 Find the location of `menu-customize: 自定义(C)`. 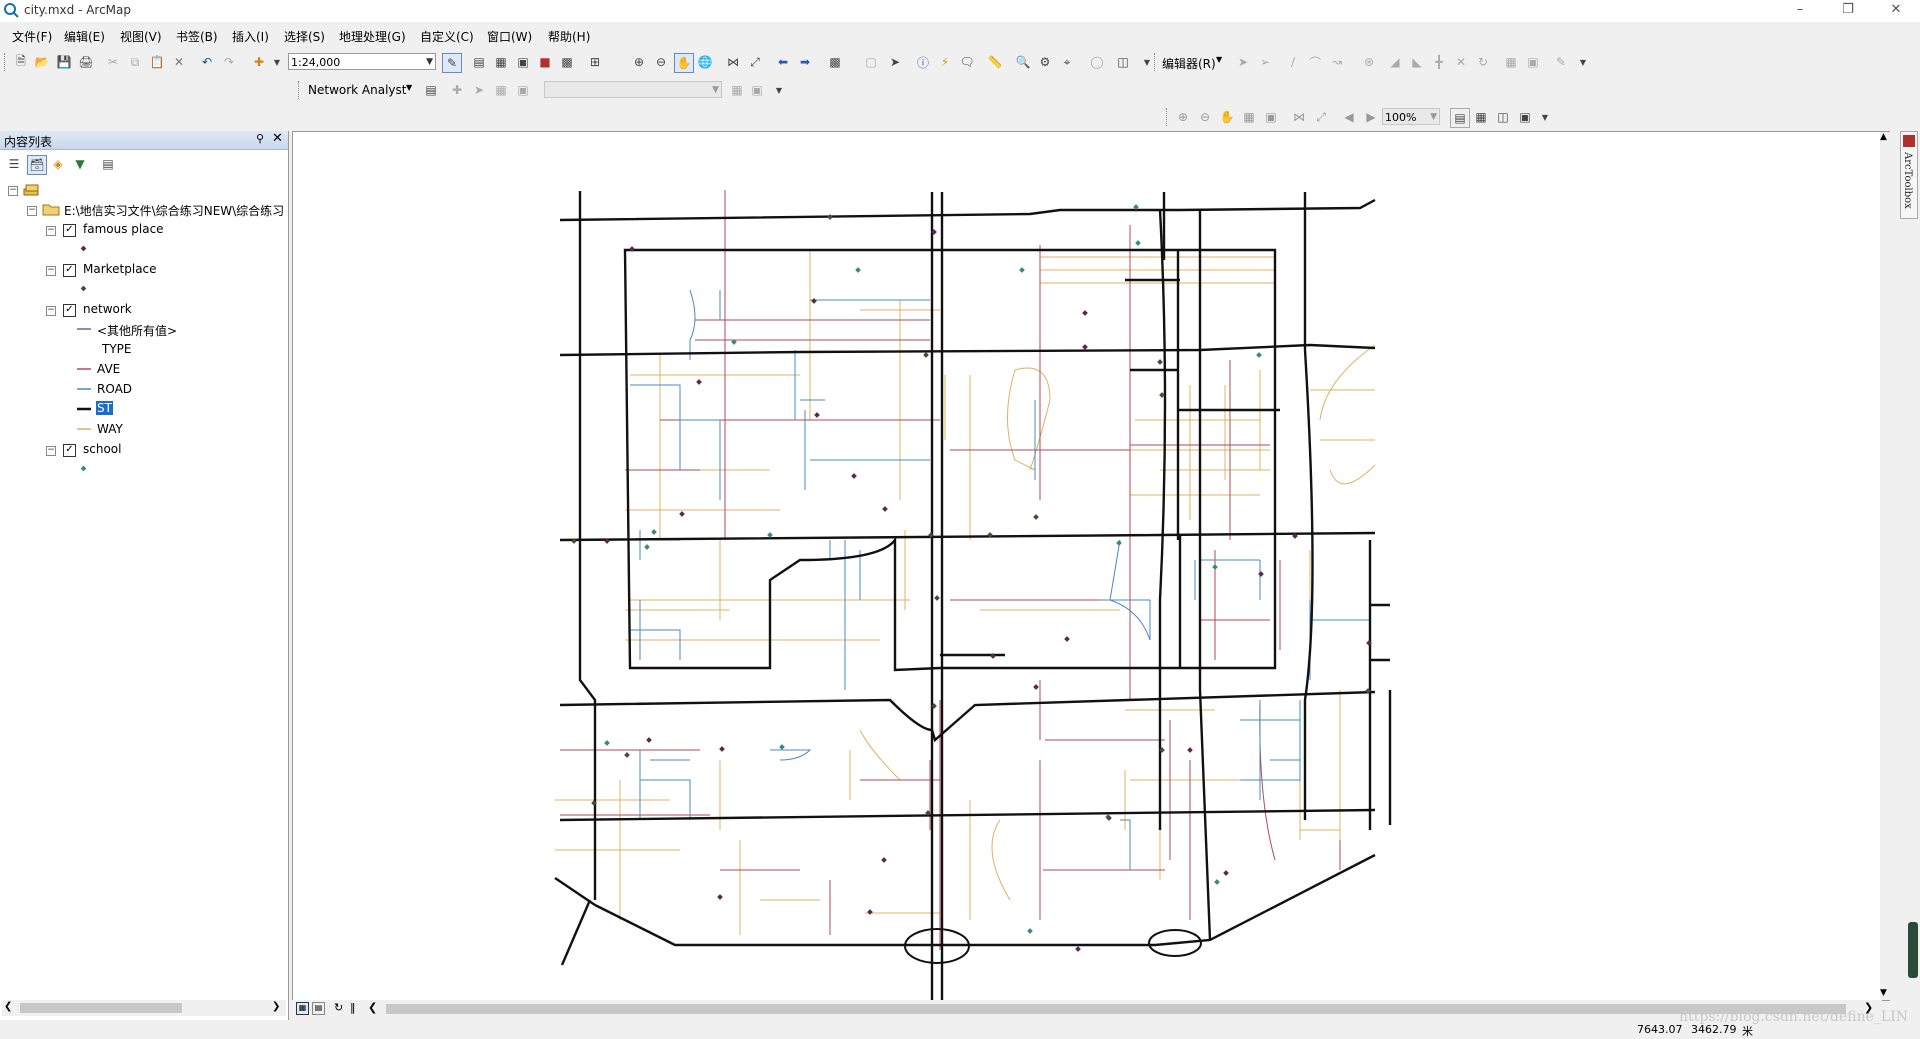

menu-customize: 自定义(C) is located at coordinates (447, 36).